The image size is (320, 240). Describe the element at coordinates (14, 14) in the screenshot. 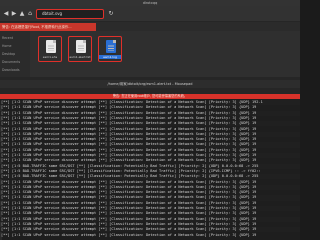

I see `forward-icon: ▶` at that location.